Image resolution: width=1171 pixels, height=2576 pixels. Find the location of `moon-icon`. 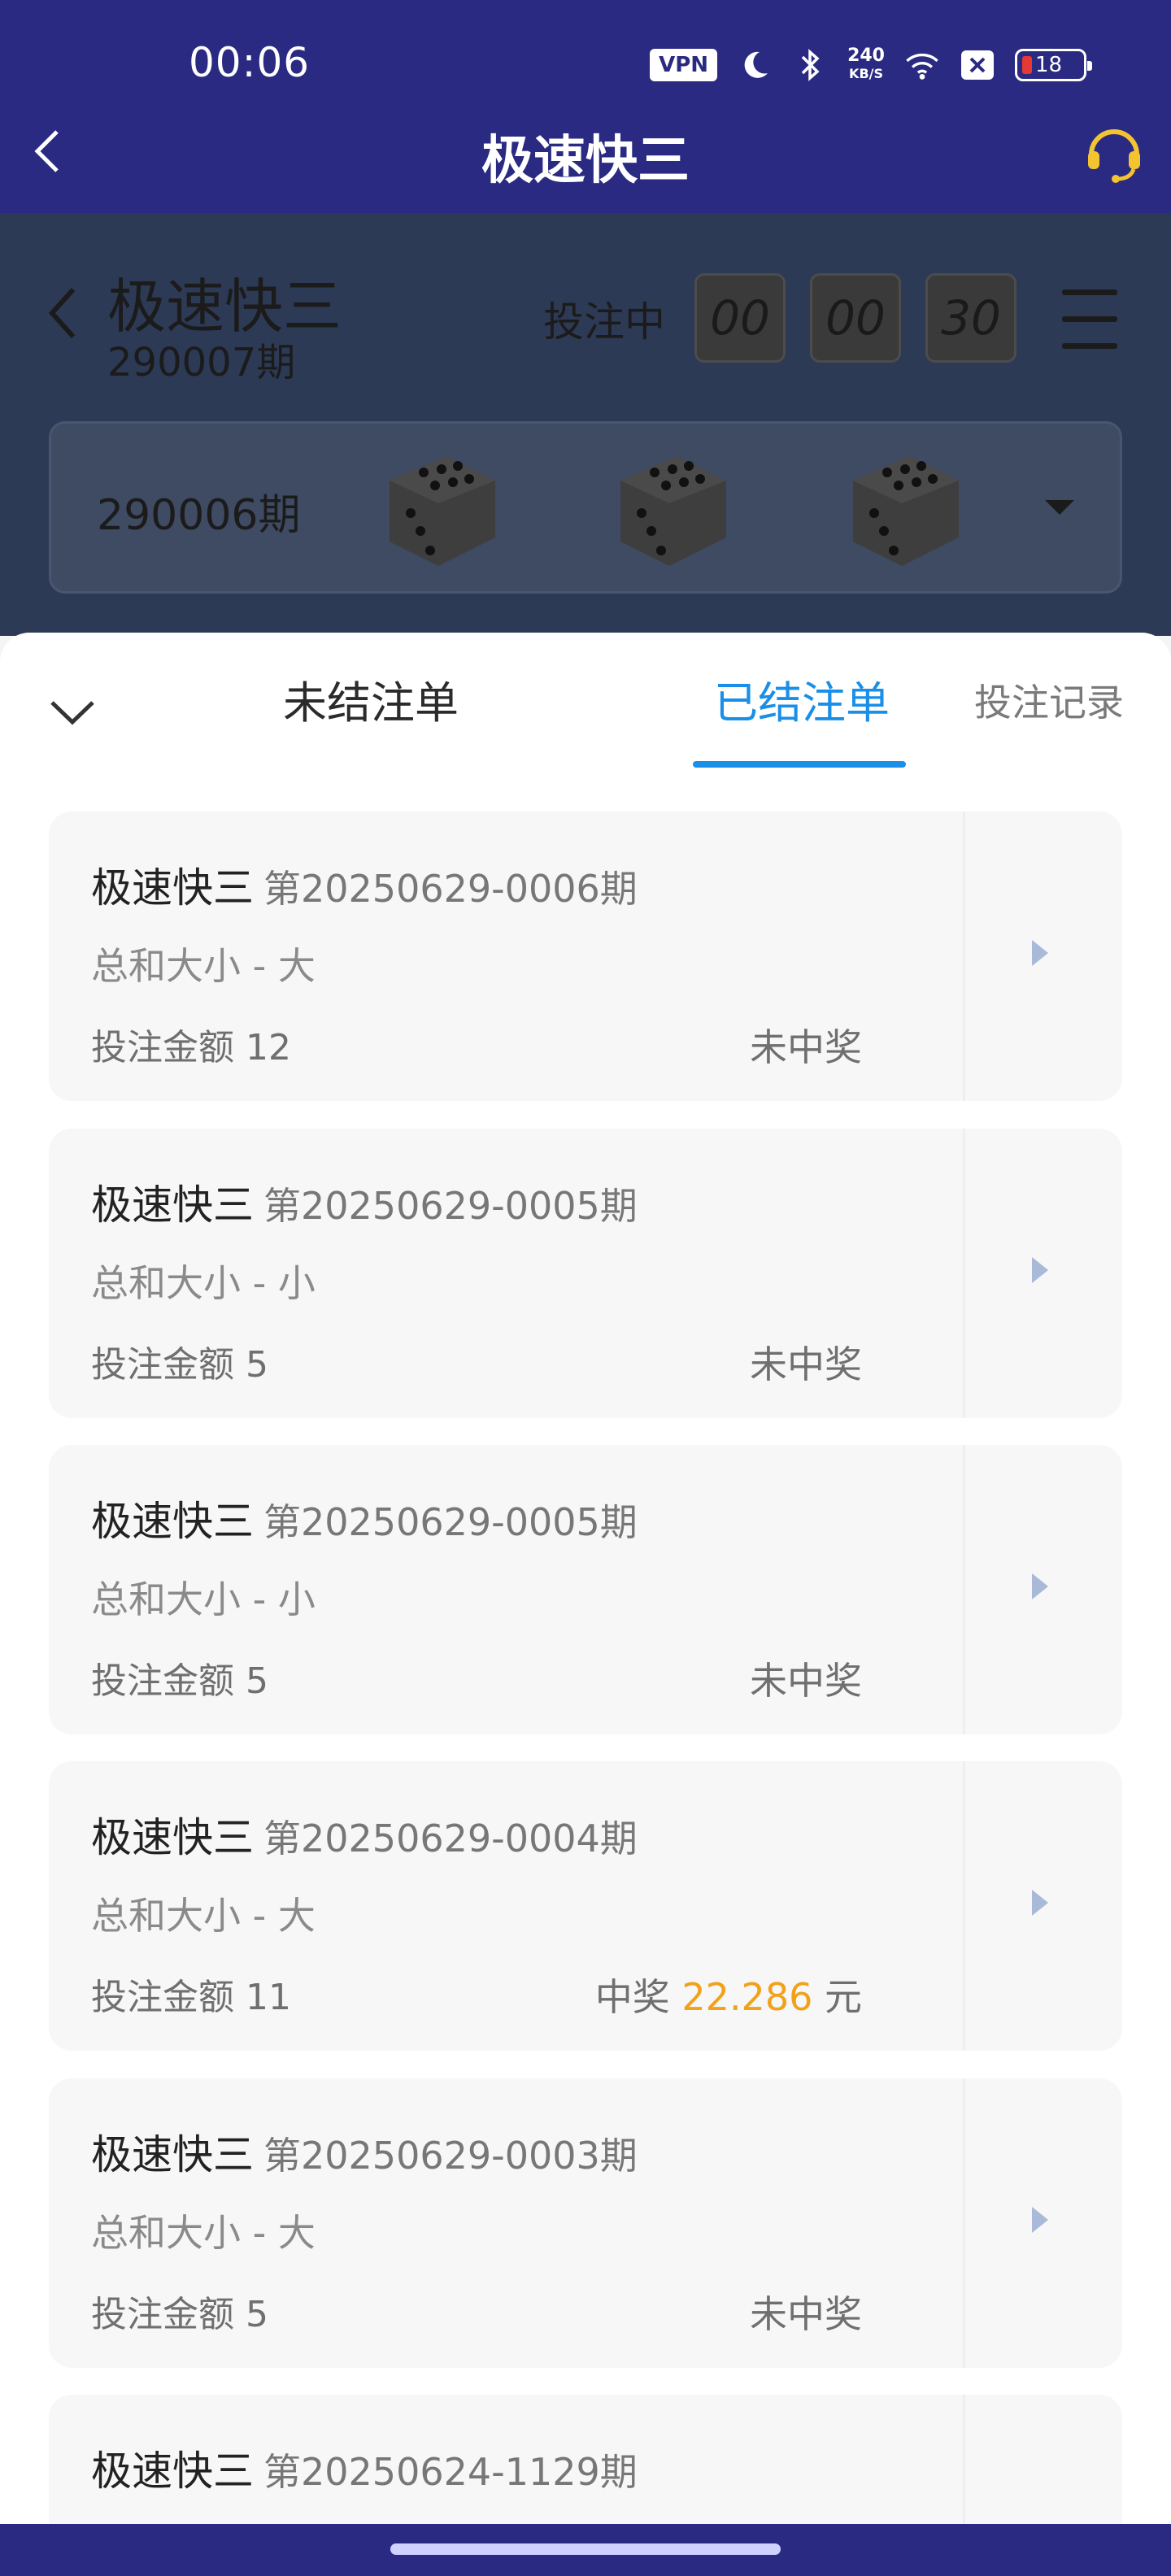

moon-icon is located at coordinates (755, 65).